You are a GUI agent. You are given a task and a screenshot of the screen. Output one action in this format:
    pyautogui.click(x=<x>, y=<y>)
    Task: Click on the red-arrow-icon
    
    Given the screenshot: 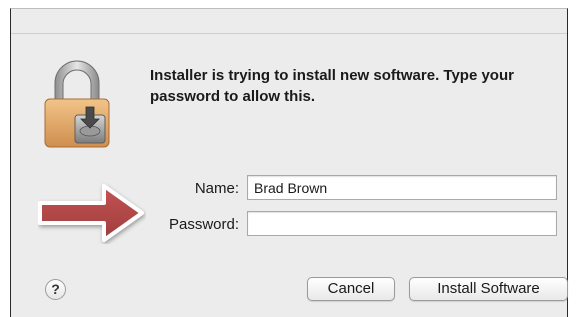 What is the action you would take?
    pyautogui.click(x=91, y=213)
    